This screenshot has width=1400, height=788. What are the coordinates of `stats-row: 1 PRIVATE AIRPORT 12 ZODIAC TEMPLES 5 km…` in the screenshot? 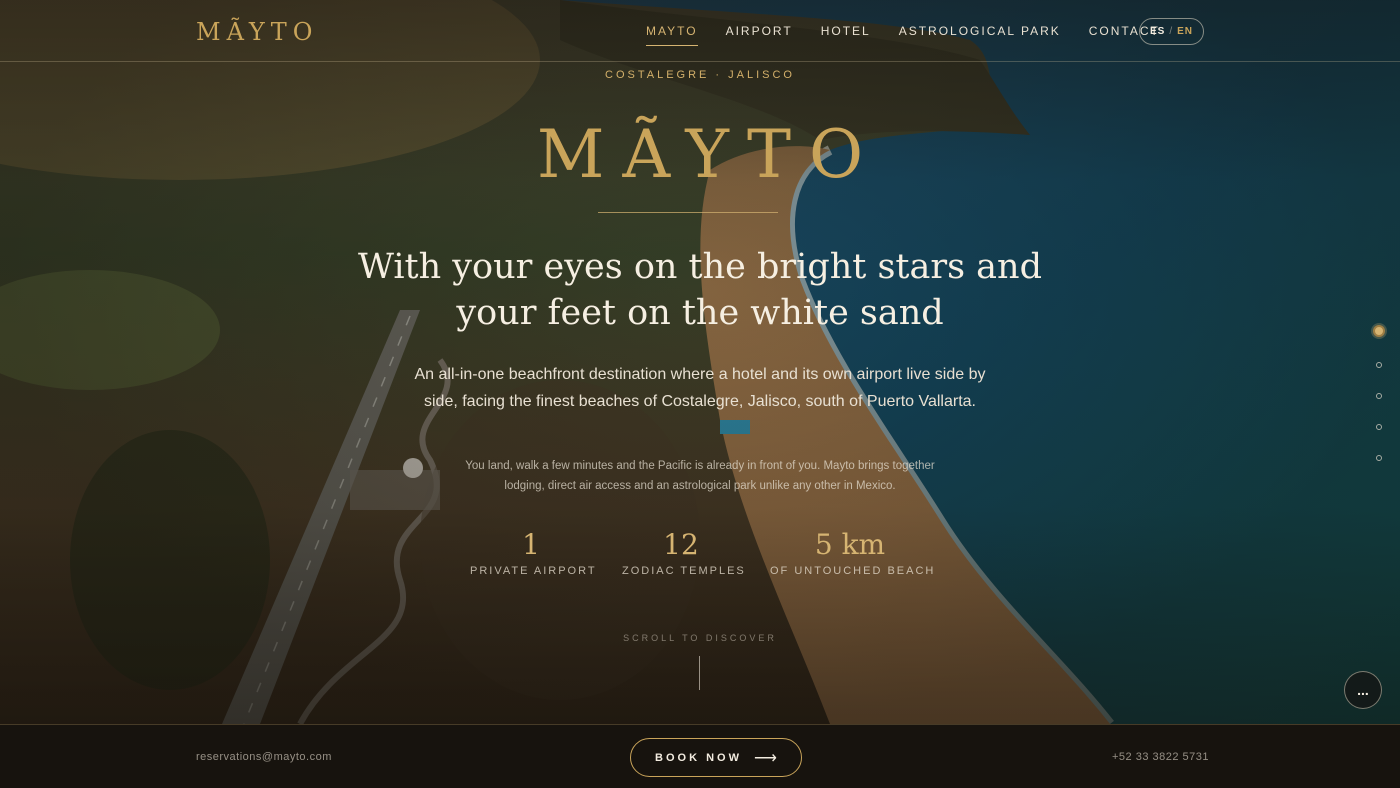 It's located at (700, 558).